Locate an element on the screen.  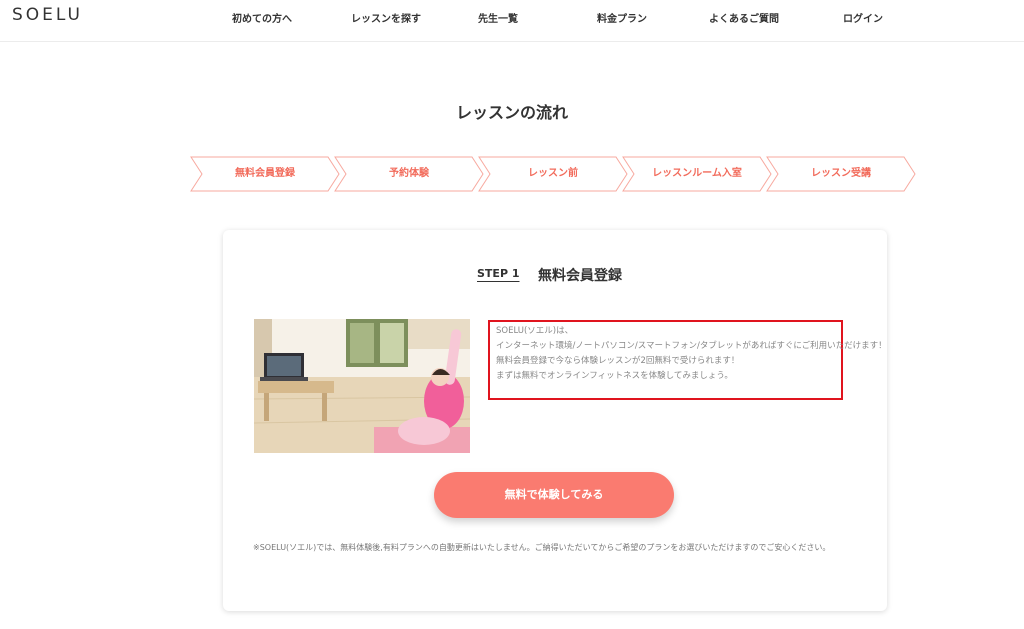
step-take-lesson: レッスン受講 is located at coordinates (841, 174).